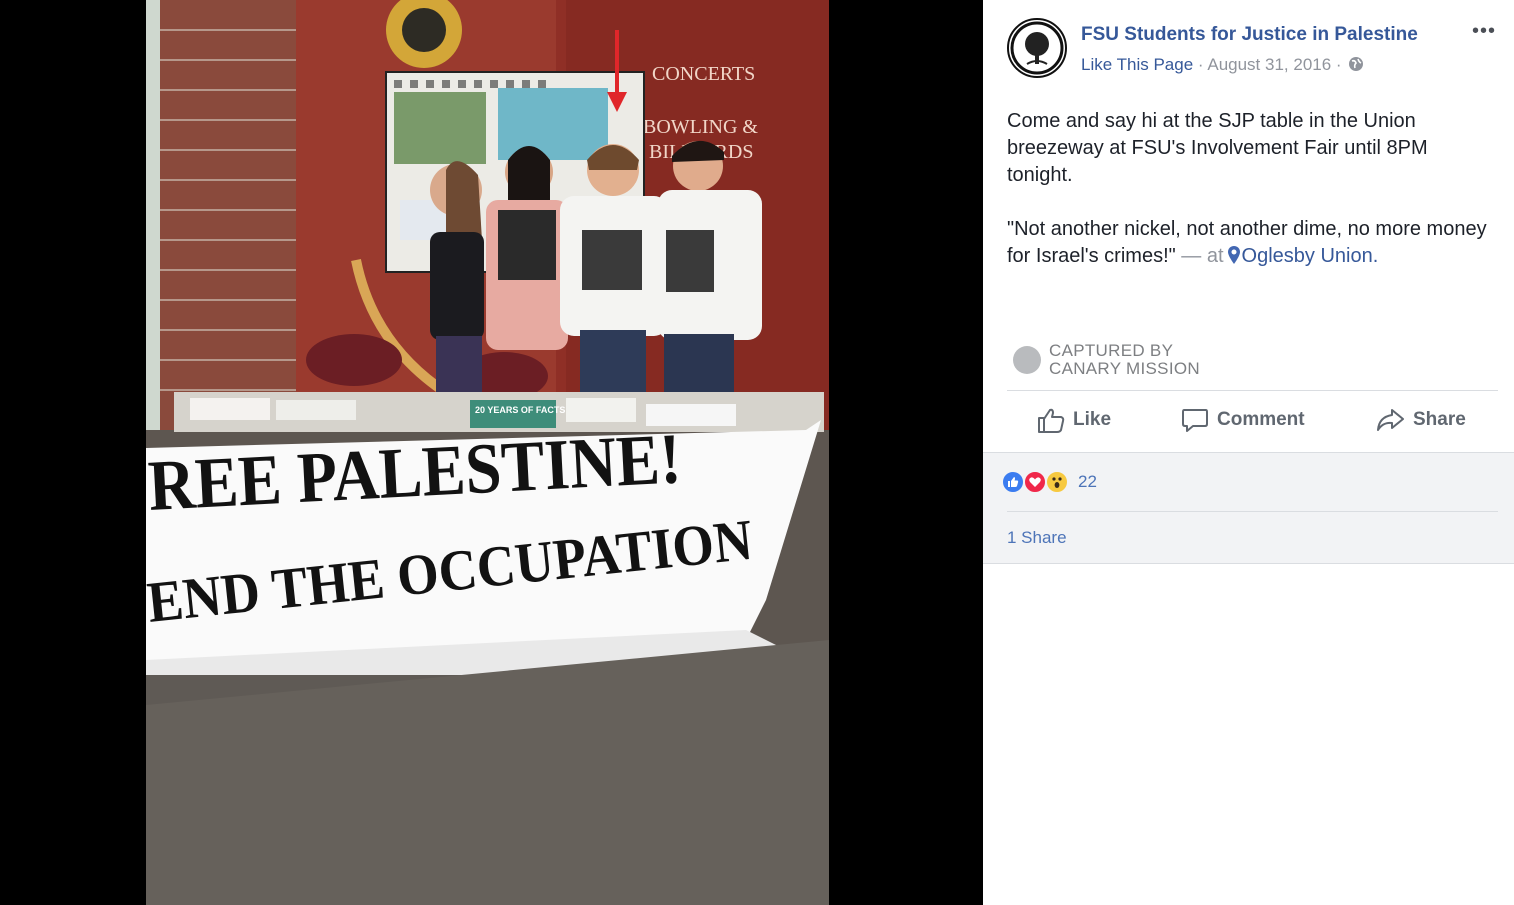  What do you see at coordinates (1248, 508) in the screenshot?
I see `engagement-summary: 22 1 Share` at bounding box center [1248, 508].